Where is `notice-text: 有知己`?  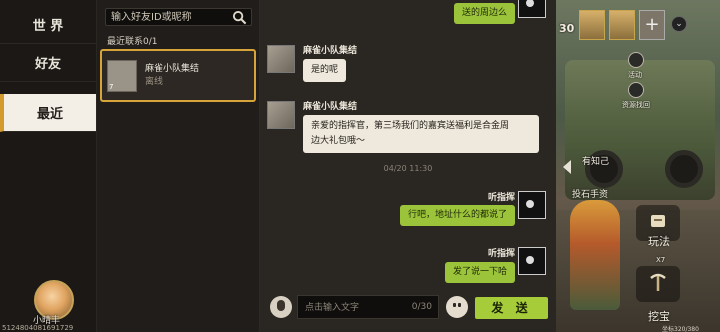
notice-text: 有知己 is located at coordinates (596, 162).